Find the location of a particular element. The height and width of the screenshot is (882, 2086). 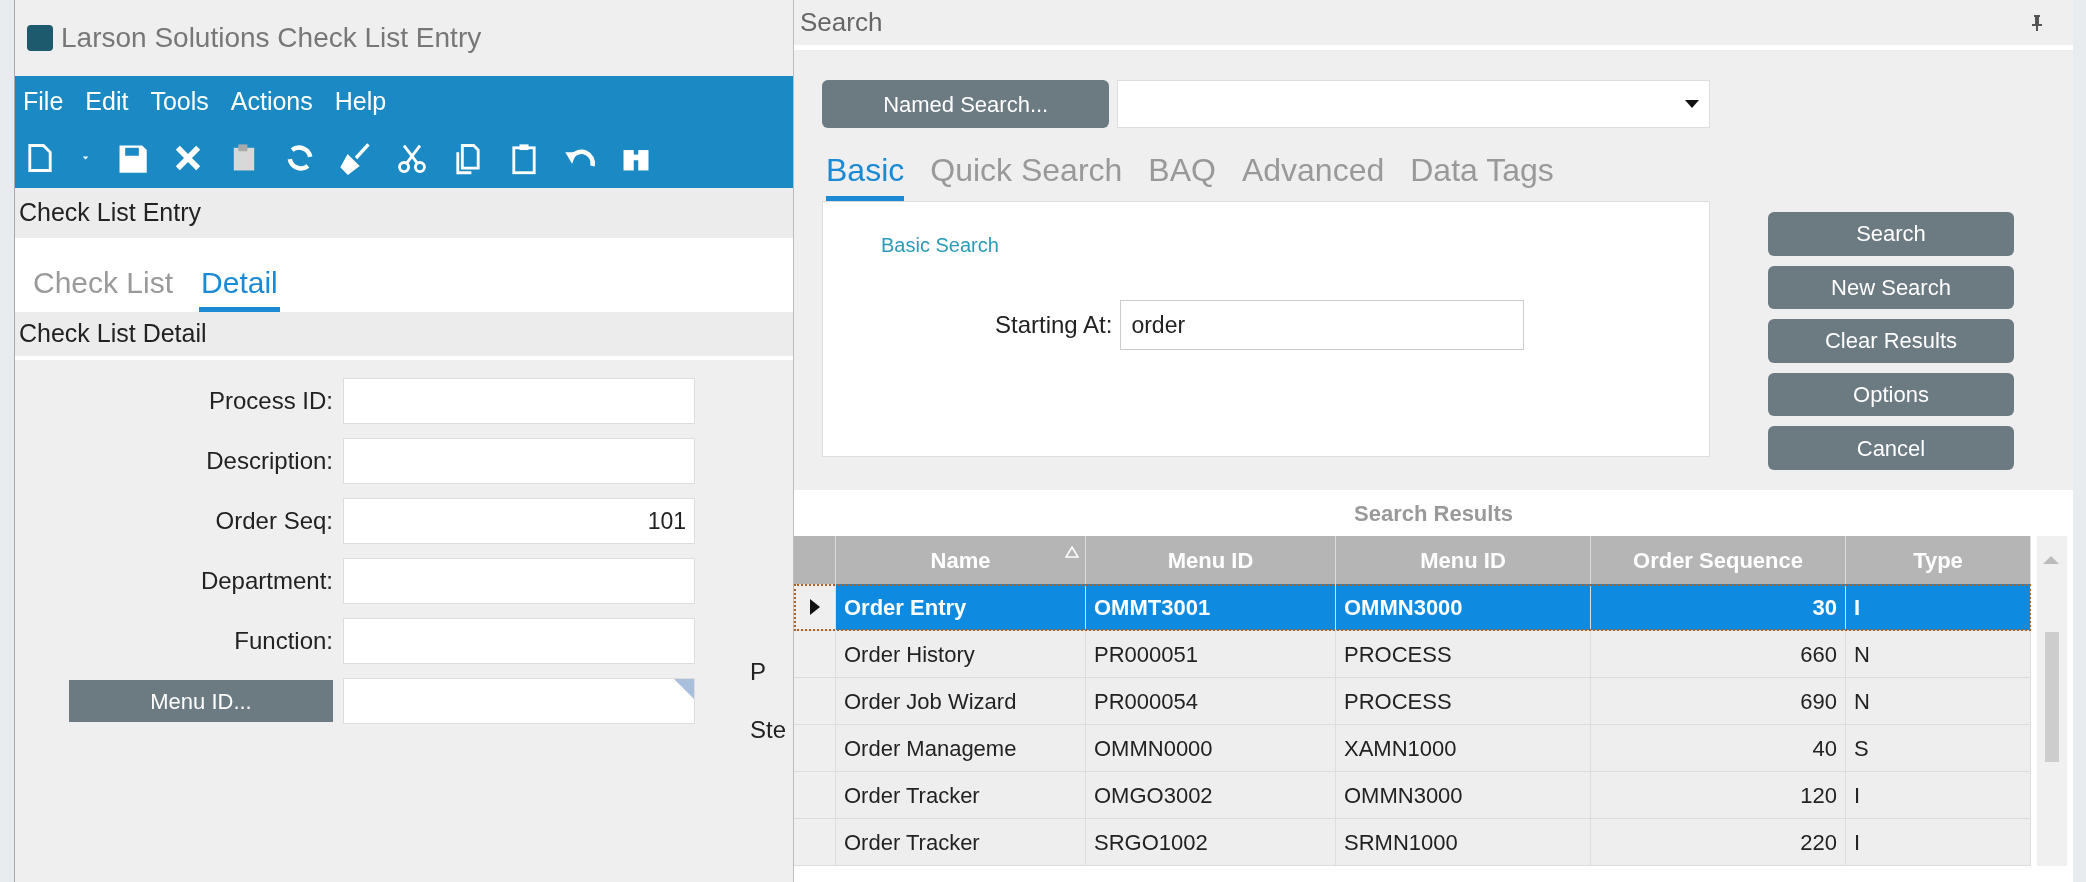

scrollbar is located at coordinates (2052, 701).